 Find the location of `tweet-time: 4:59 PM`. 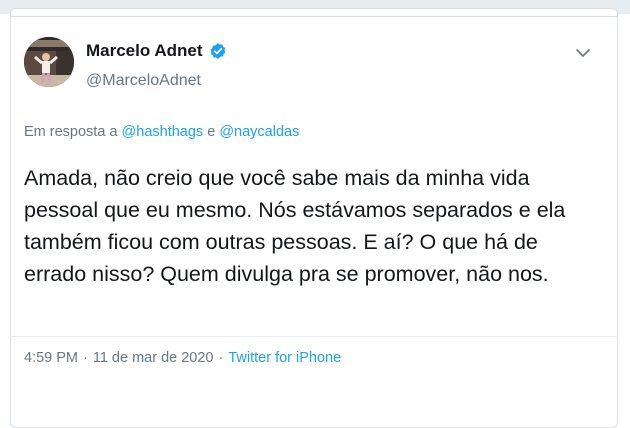

tweet-time: 4:59 PM is located at coordinates (51, 358).